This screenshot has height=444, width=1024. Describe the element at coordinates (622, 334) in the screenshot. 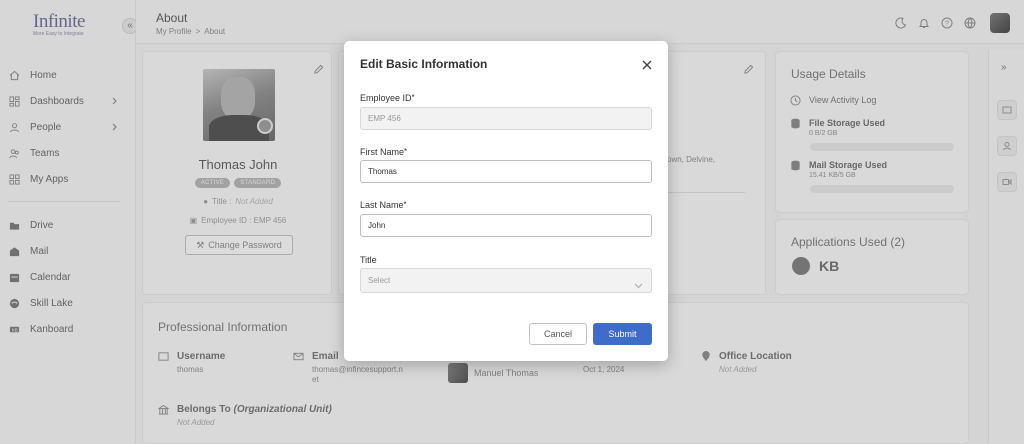

I see `submit-button: Submit` at that location.